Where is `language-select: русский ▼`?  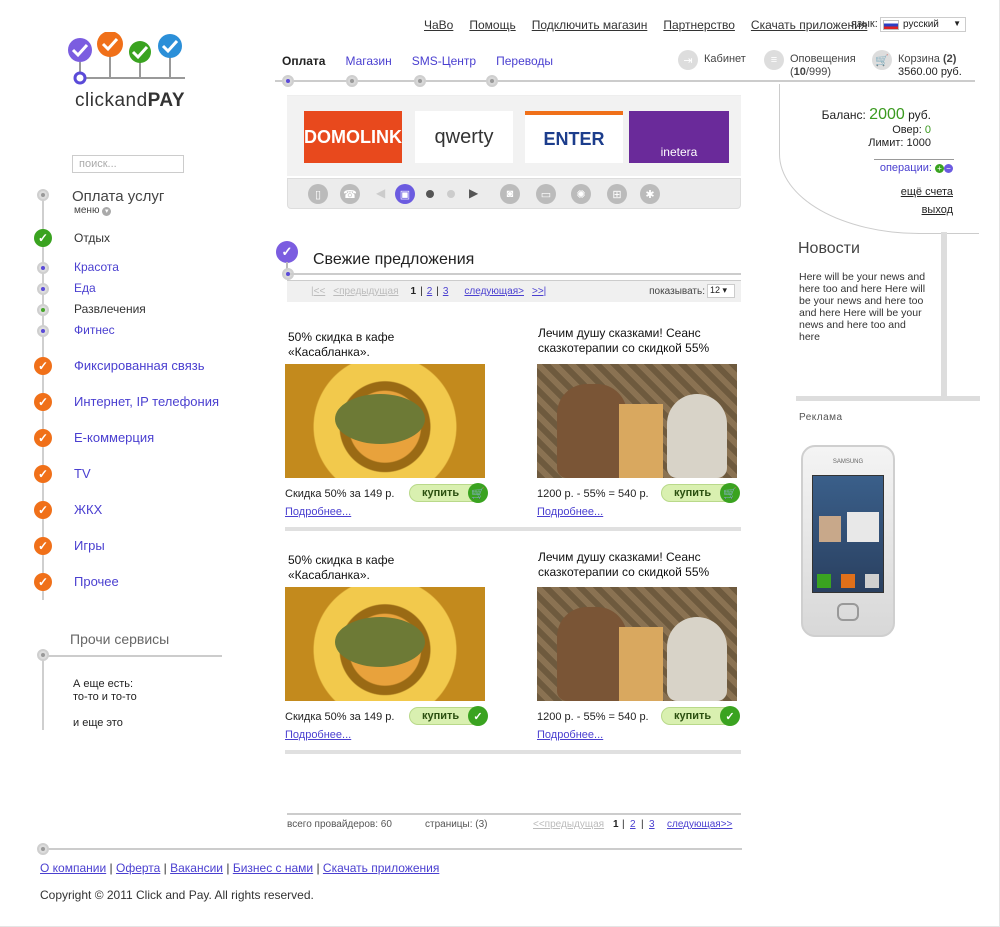
language-select: русский ▼ is located at coordinates (923, 24).